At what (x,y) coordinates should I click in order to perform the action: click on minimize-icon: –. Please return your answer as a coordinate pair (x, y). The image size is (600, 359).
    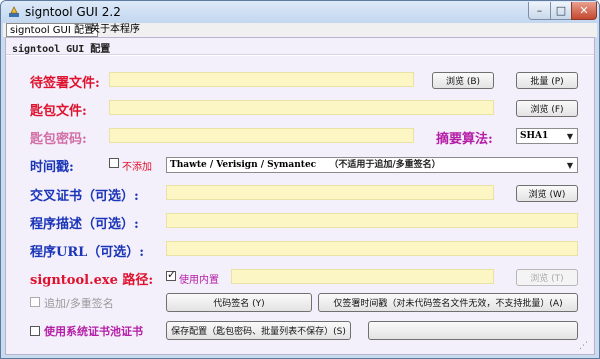
    Looking at the image, I should click on (539, 10).